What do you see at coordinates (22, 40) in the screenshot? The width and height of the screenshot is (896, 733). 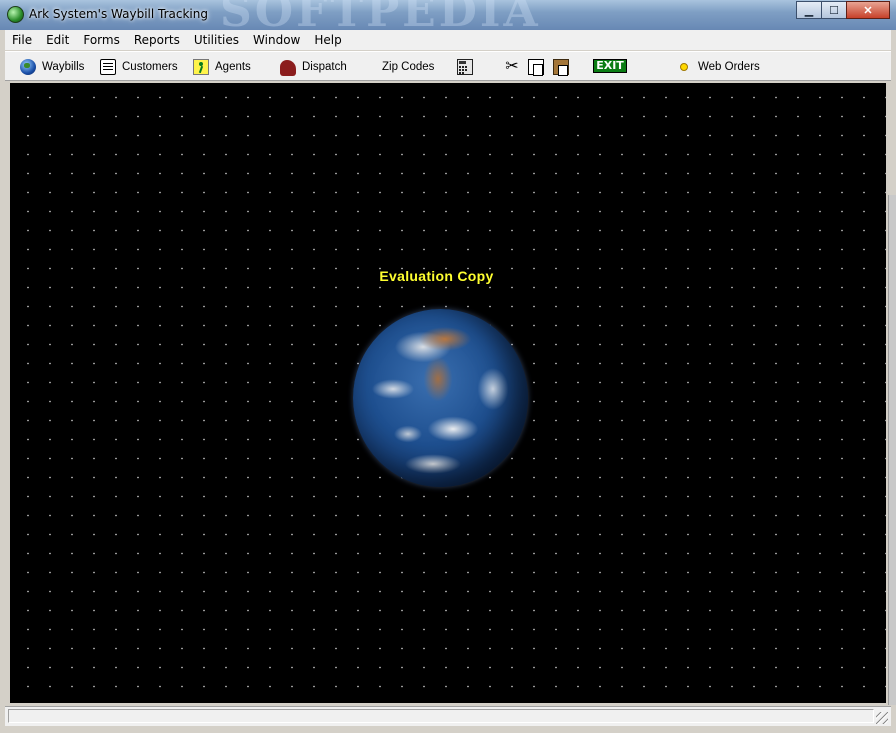 I see `menu-file: File` at bounding box center [22, 40].